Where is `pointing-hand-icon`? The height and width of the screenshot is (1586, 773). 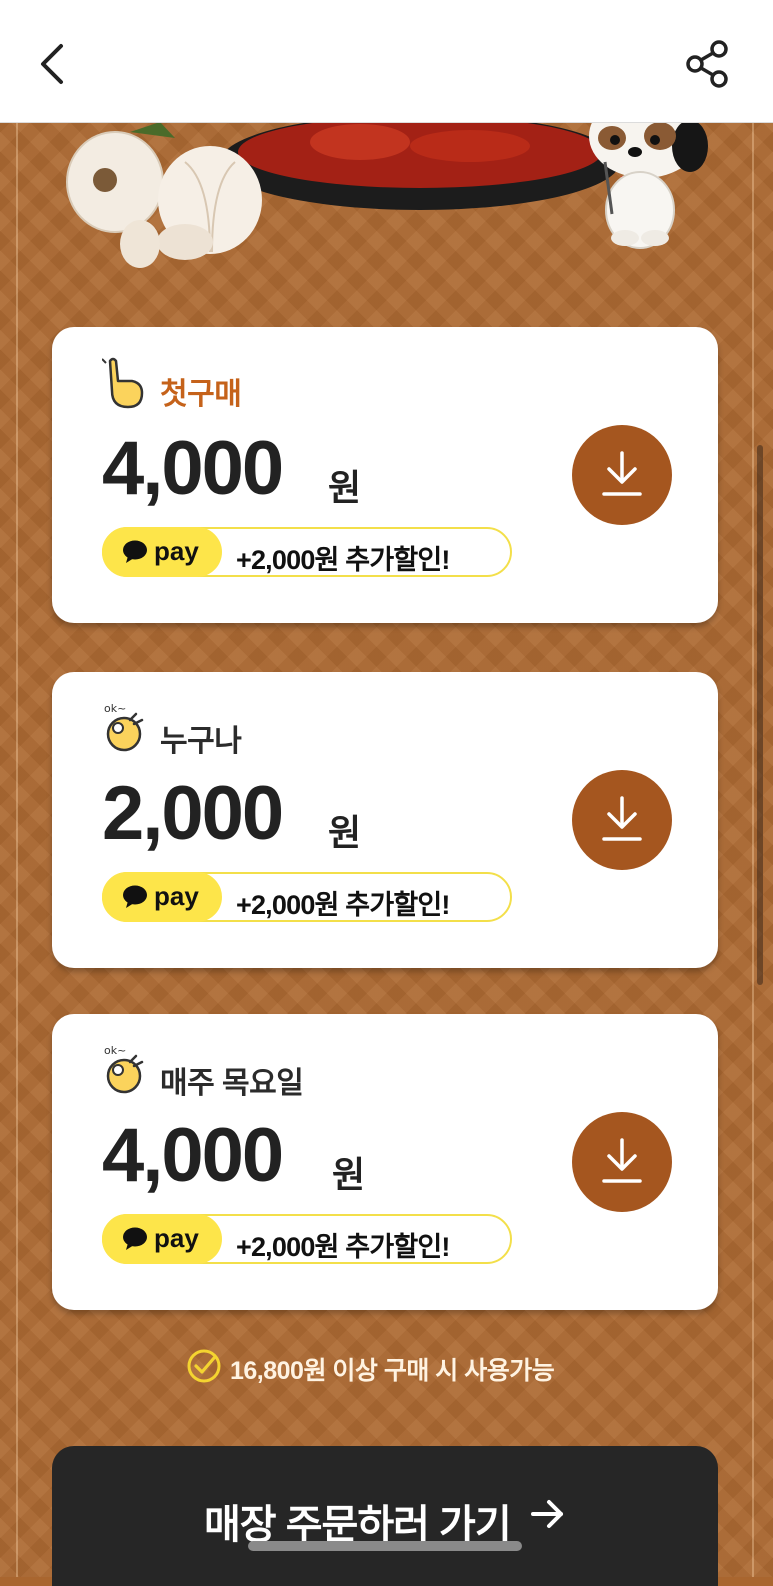
pointing-hand-icon is located at coordinates (123, 383).